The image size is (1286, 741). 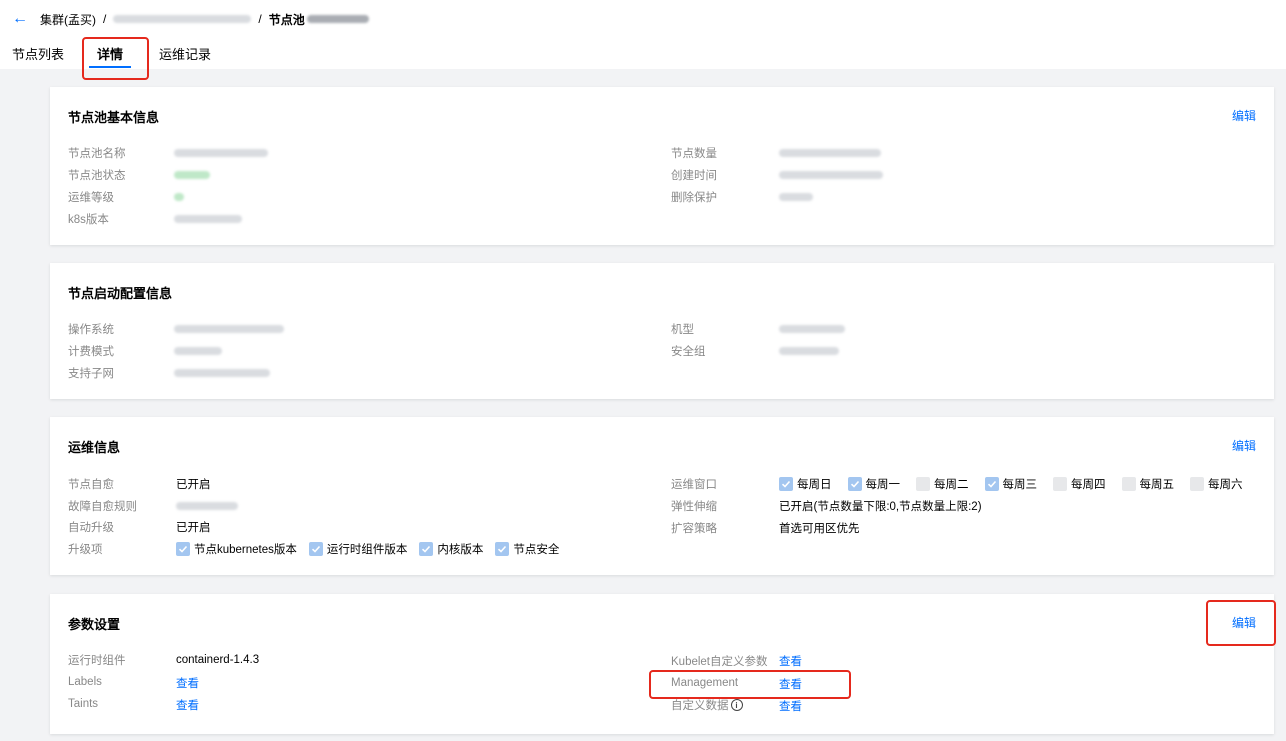 What do you see at coordinates (694, 198) in the screenshot?
I see `label-delete-protection: 删除保护` at bounding box center [694, 198].